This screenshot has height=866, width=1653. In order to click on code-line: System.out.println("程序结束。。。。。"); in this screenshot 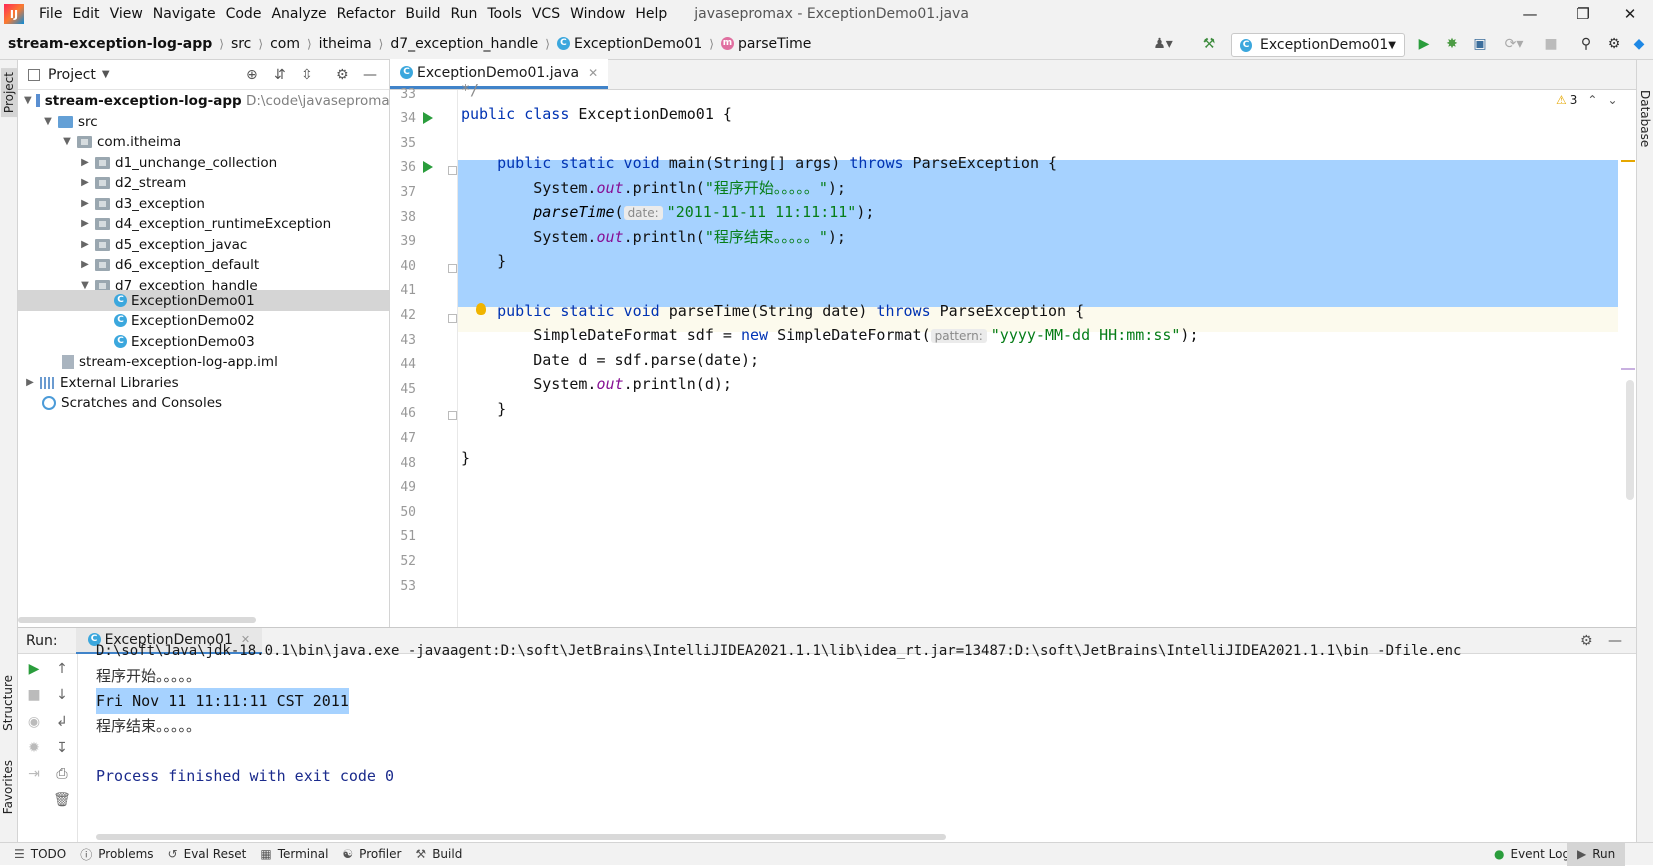, I will do `click(1048, 237)`.